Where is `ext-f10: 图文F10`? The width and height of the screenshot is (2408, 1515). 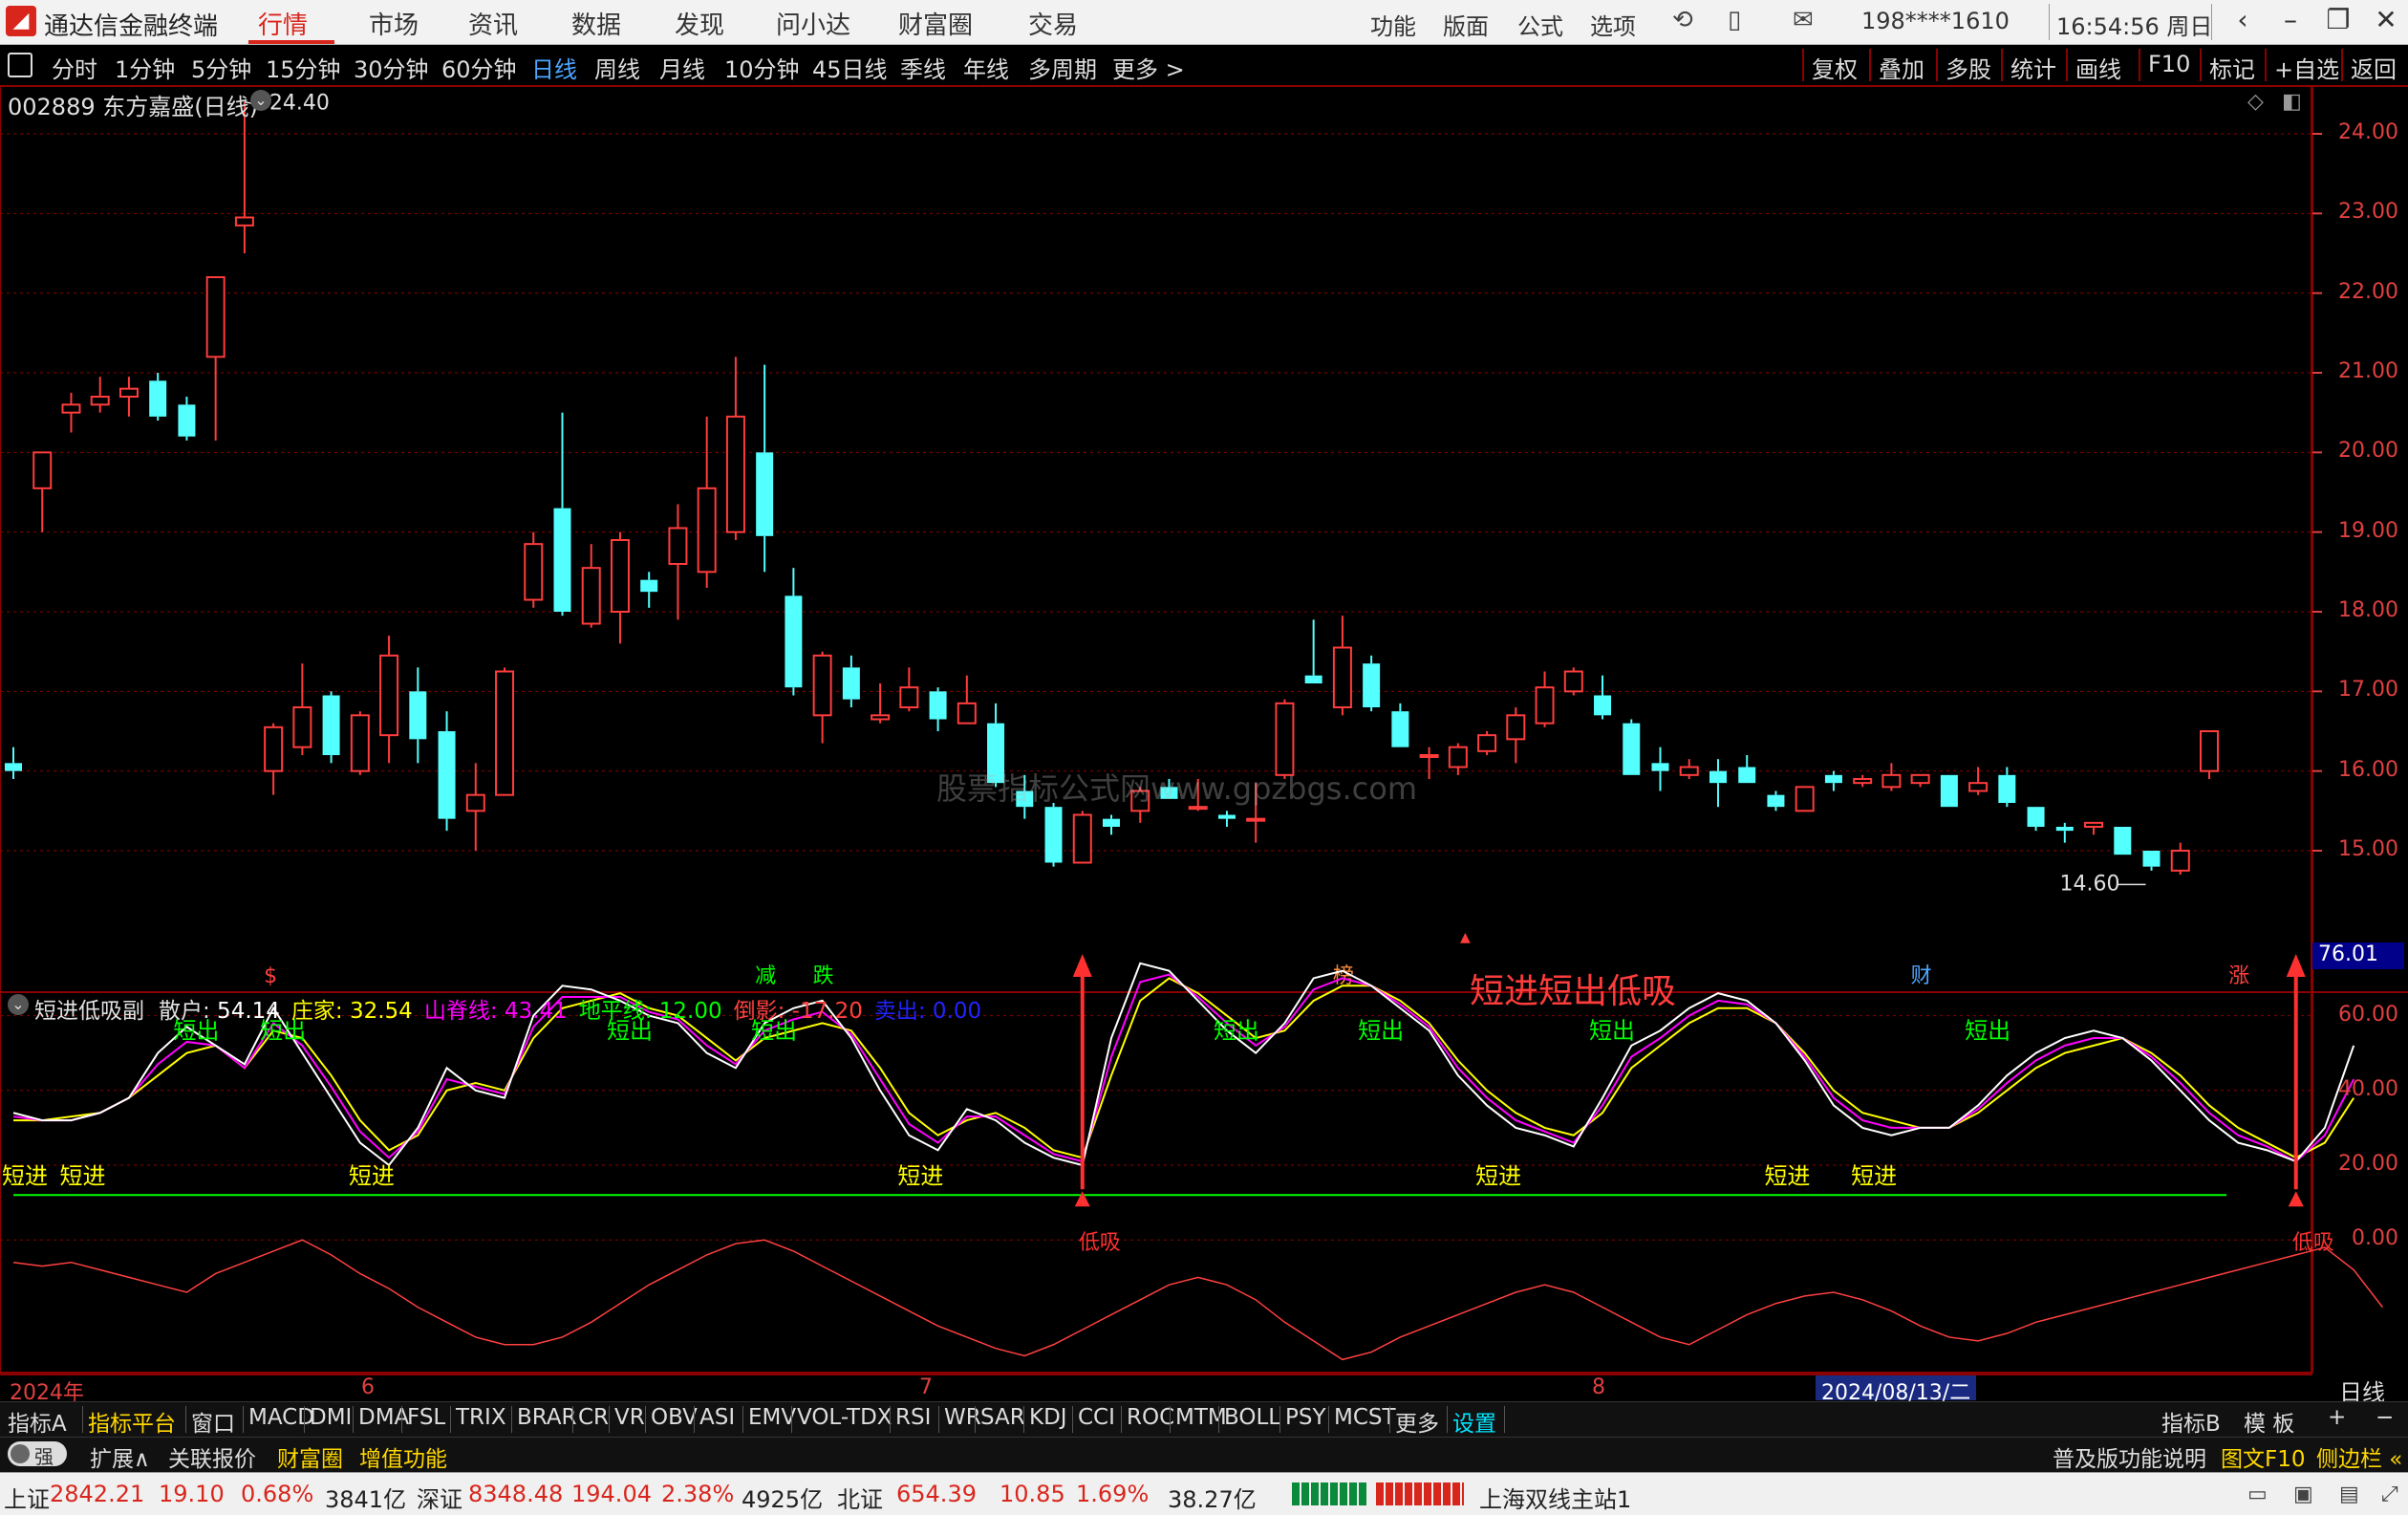
ext-f10: 图文F10 is located at coordinates (2264, 1456).